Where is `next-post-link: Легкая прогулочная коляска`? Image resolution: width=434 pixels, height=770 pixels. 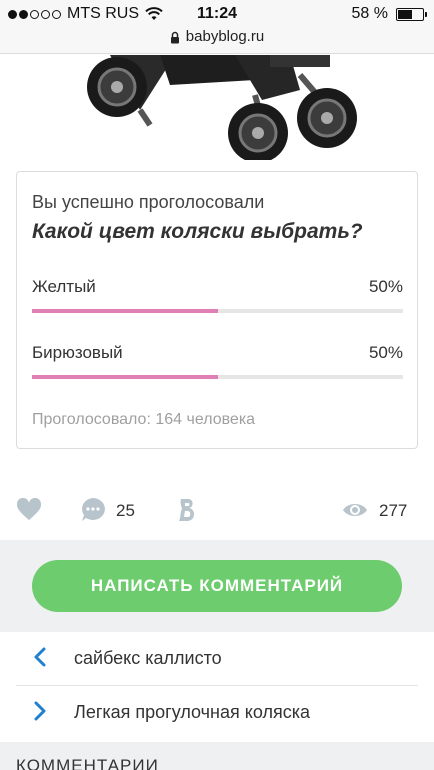
next-post-link: Легкая прогулочная коляска is located at coordinates (217, 713).